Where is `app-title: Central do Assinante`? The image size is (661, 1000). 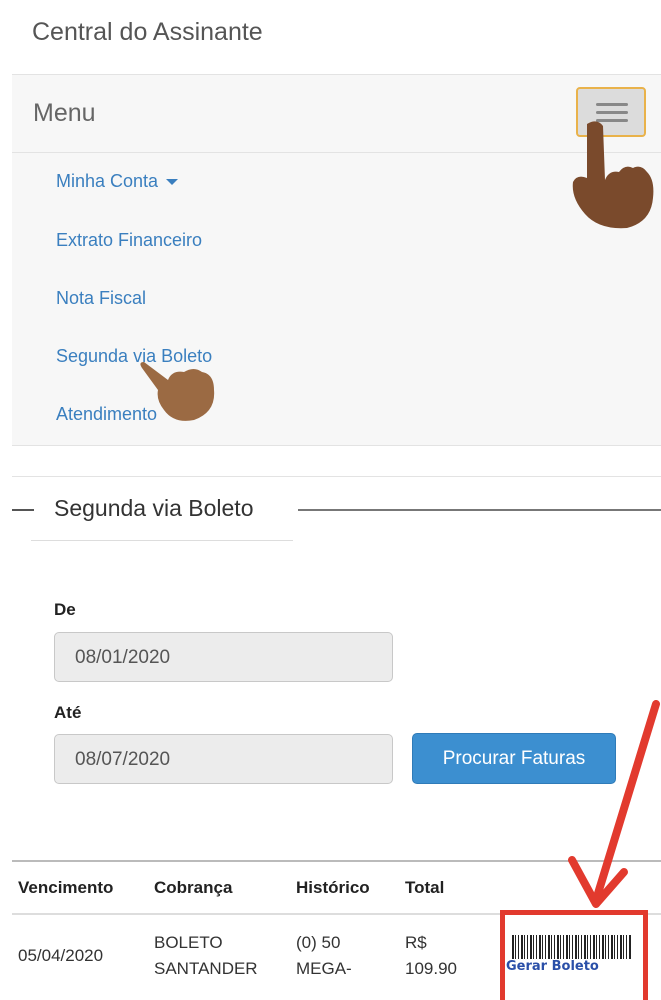 app-title: Central do Assinante is located at coordinates (147, 32).